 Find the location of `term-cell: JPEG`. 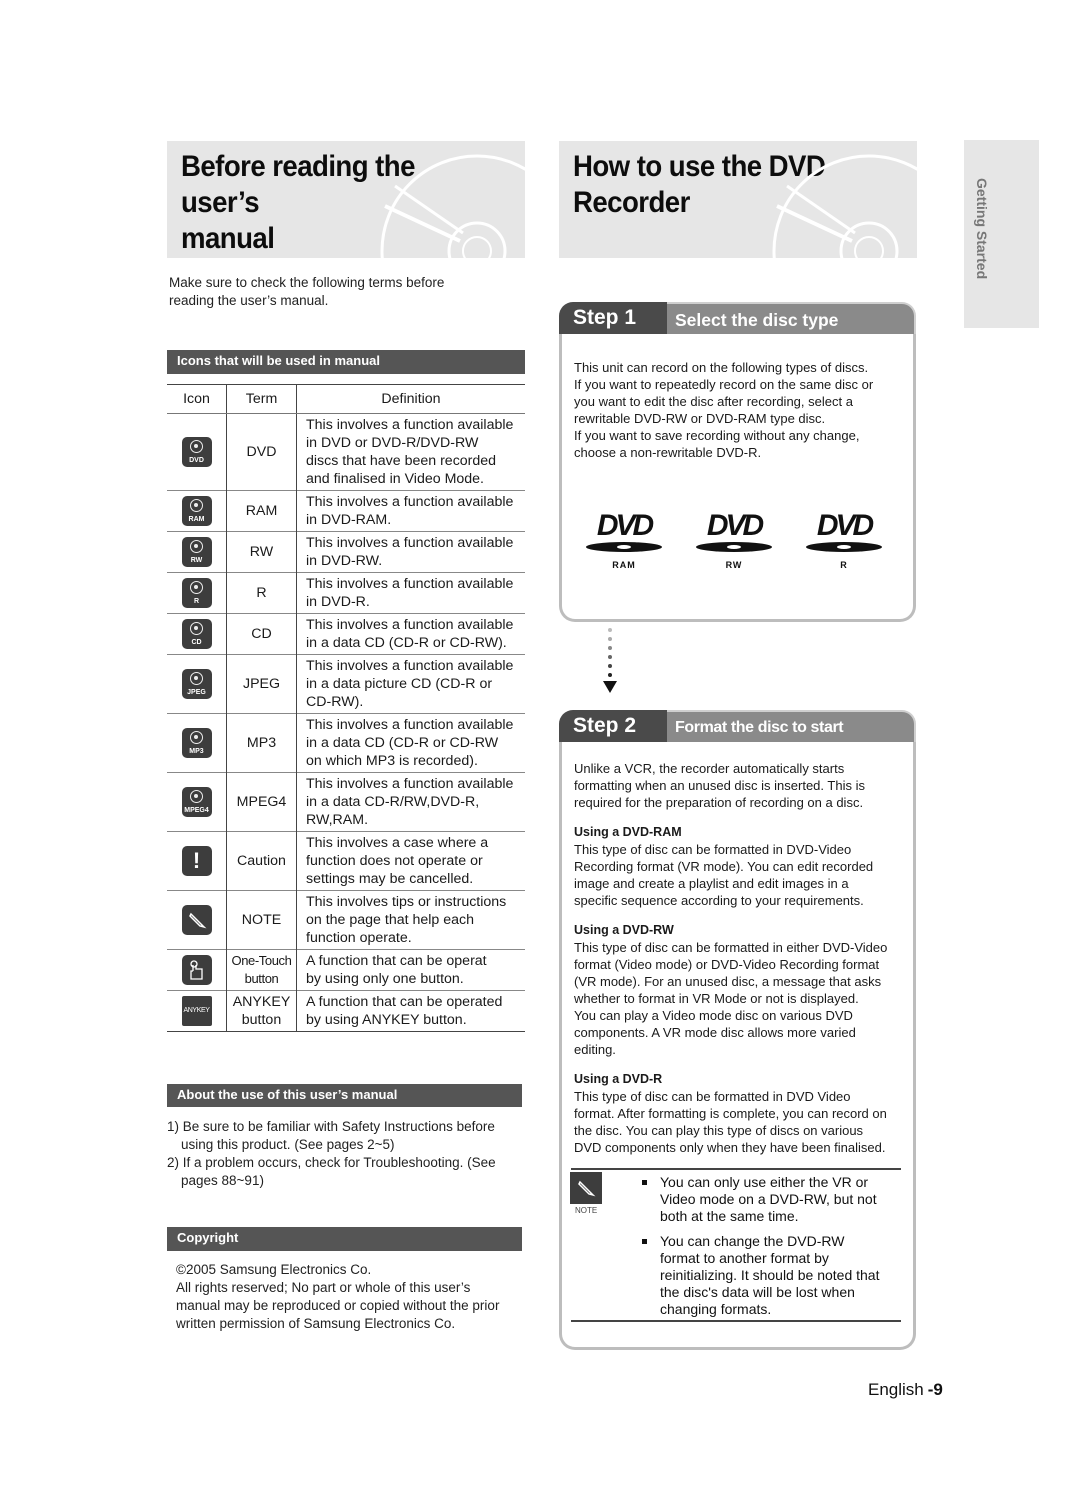

term-cell: JPEG is located at coordinates (261, 684).